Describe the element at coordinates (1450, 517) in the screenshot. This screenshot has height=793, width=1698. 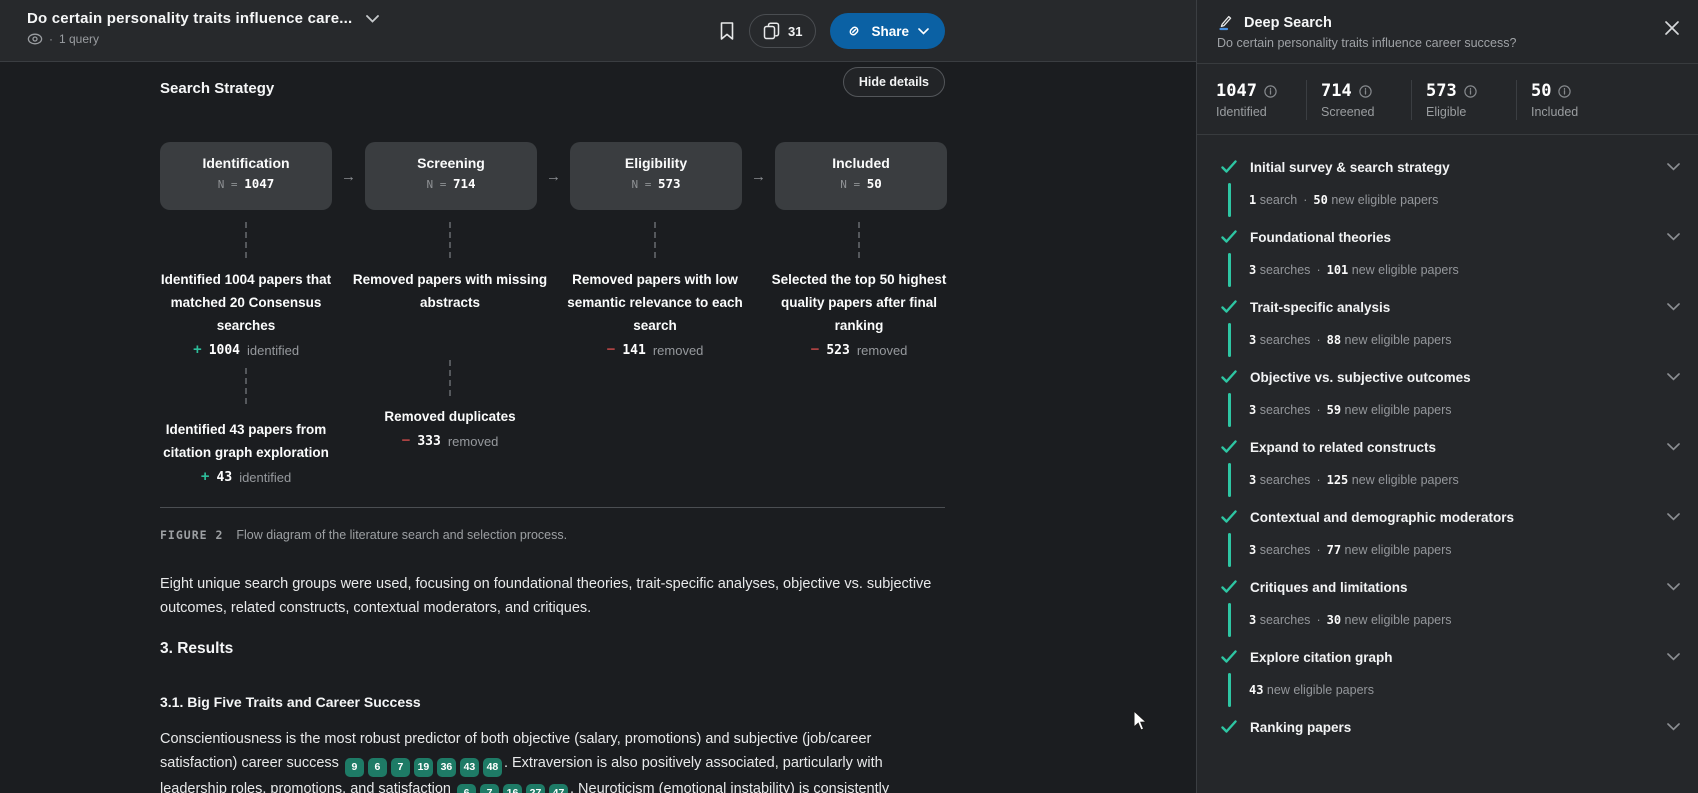
I see `step-header: Contextual and demographic moderators` at that location.